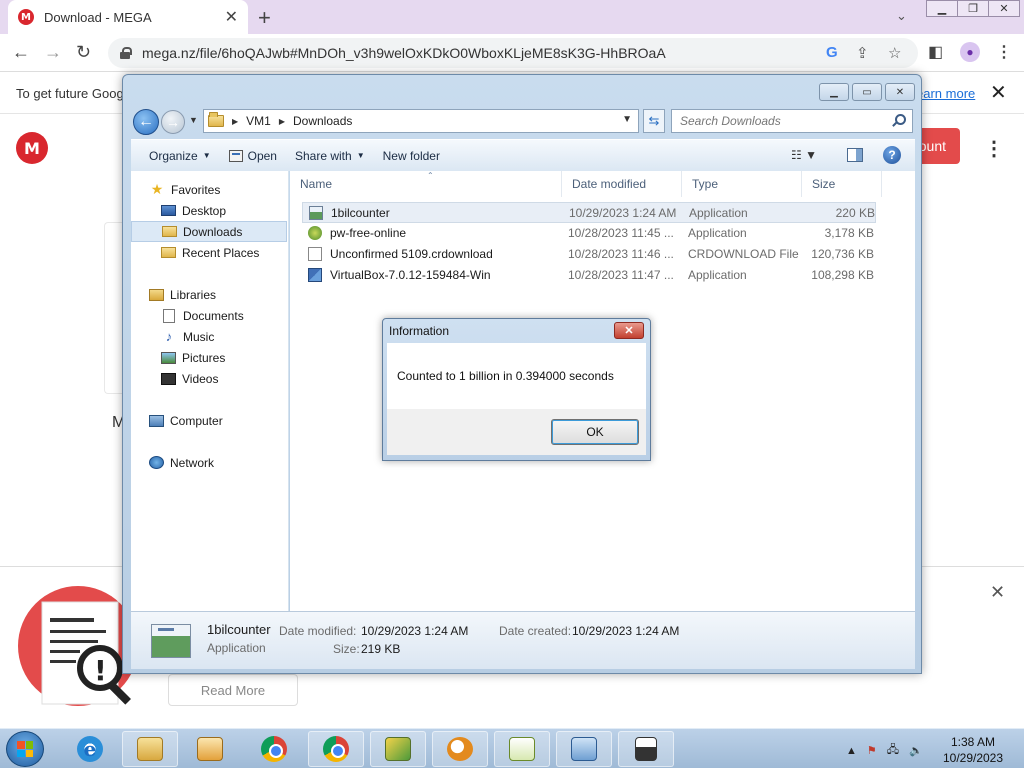 This screenshot has height=768, width=1024. Describe the element at coordinates (274, 749) in the screenshot. I see `taskbar-chrome` at that location.